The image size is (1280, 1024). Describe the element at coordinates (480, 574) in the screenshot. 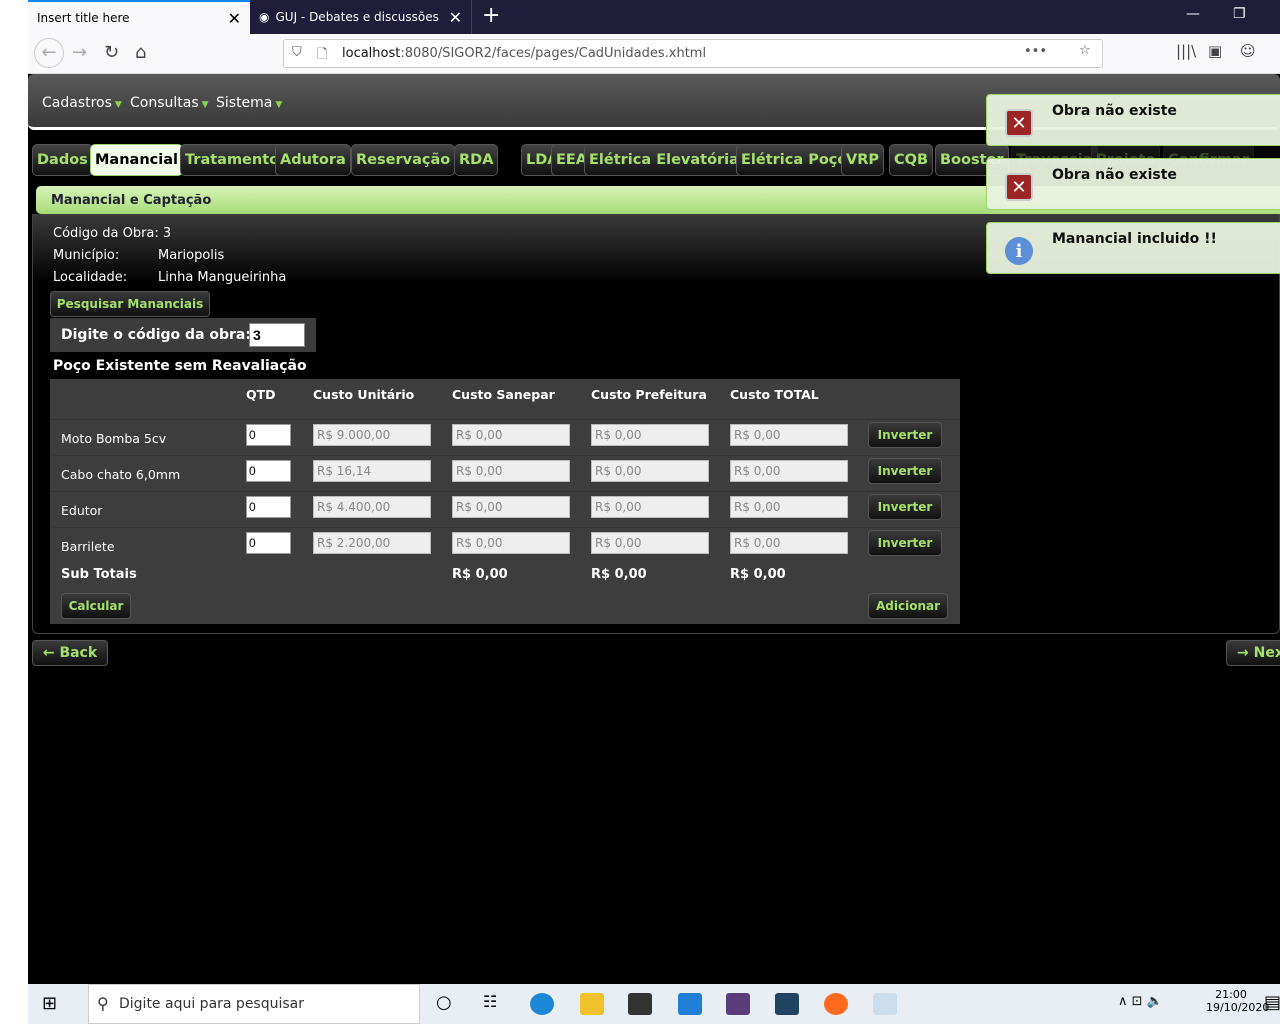

I see `subtotal-sanepar: R$ 0,00` at that location.